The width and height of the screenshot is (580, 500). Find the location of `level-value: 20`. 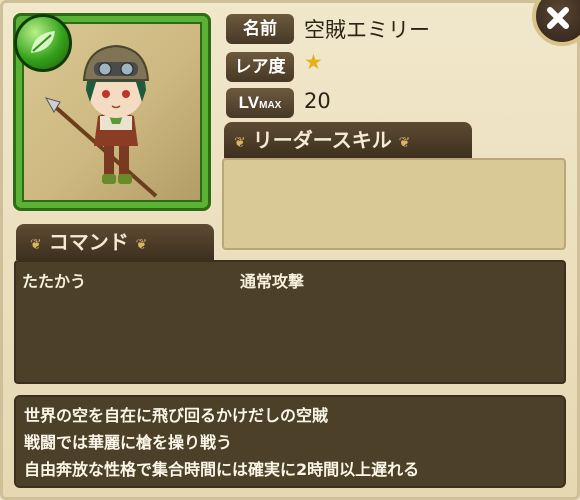

level-value: 20 is located at coordinates (317, 101).